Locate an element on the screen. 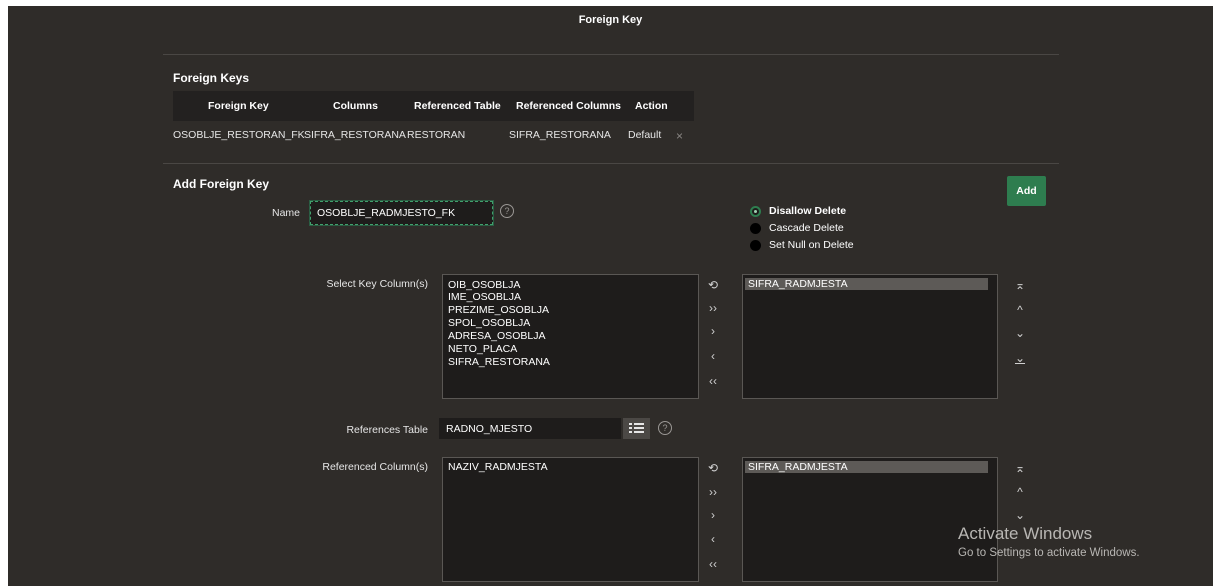 The width and height of the screenshot is (1213, 586). add-button: Add is located at coordinates (1026, 191).